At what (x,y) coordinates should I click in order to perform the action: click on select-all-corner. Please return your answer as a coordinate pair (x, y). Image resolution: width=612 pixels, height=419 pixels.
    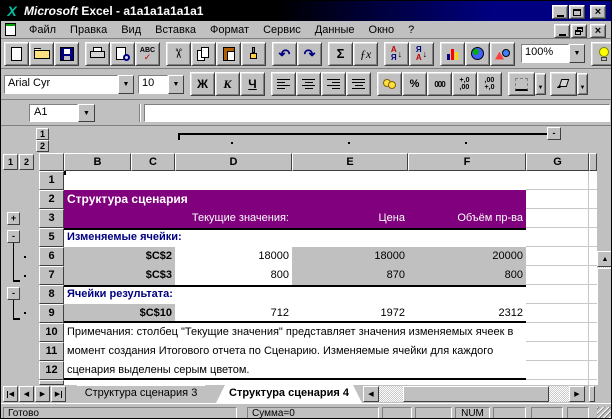
    Looking at the image, I should click on (51, 162).